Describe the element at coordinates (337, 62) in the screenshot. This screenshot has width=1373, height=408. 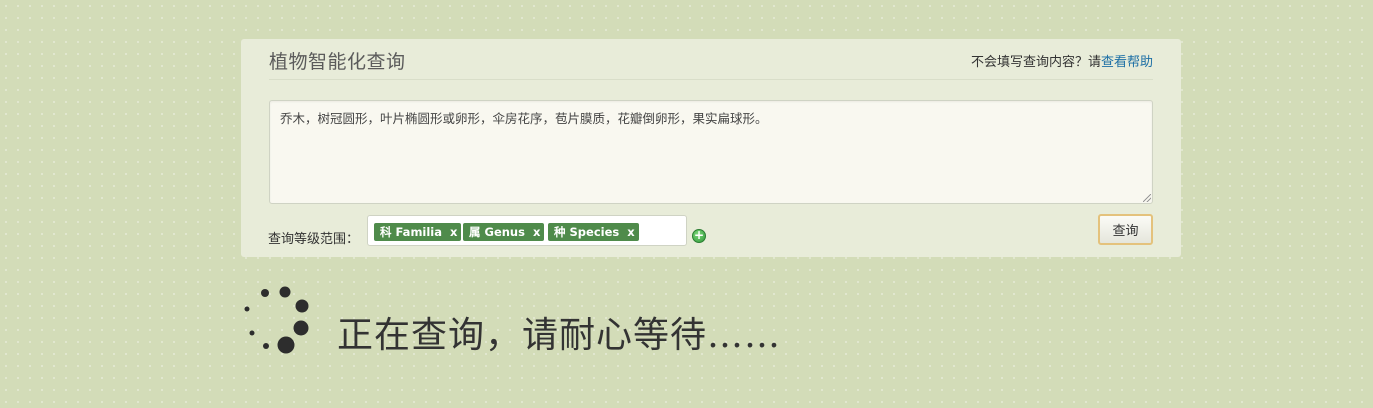
I see `panel-title: 植物智能化查询` at that location.